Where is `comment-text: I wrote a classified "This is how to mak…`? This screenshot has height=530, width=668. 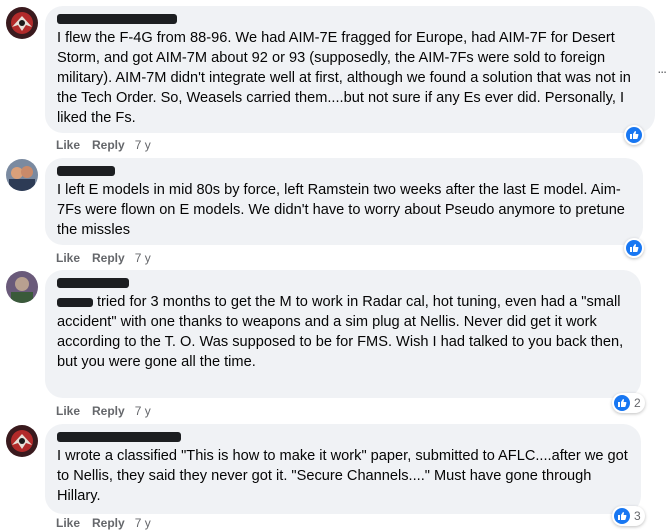
comment-text: I wrote a classified "This is how to mak… is located at coordinates (342, 476).